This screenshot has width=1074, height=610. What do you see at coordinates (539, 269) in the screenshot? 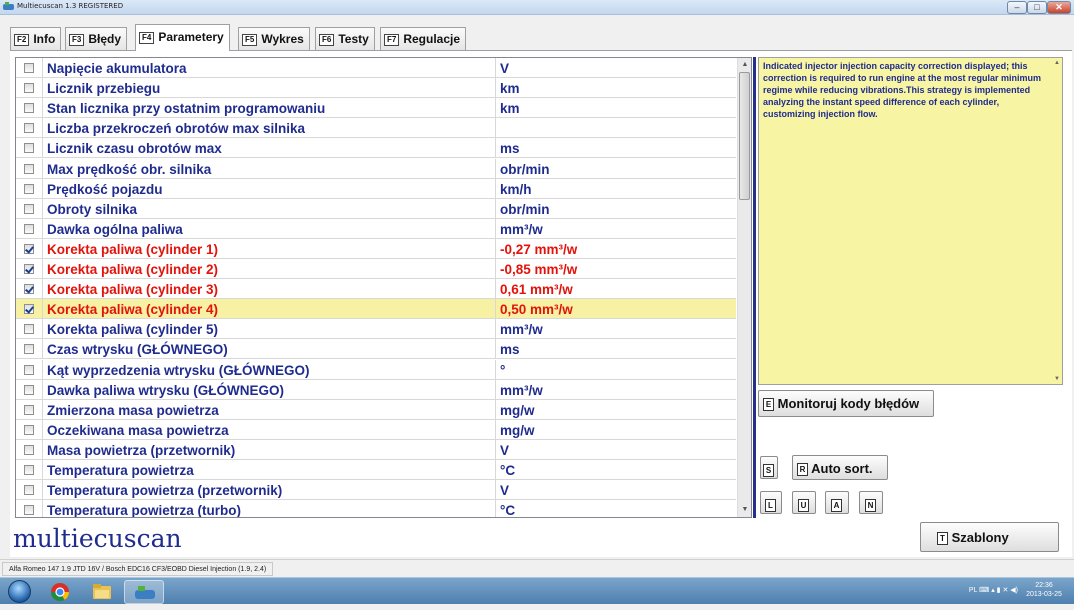
I see `param-value: -0,85 mm³/w` at bounding box center [539, 269].